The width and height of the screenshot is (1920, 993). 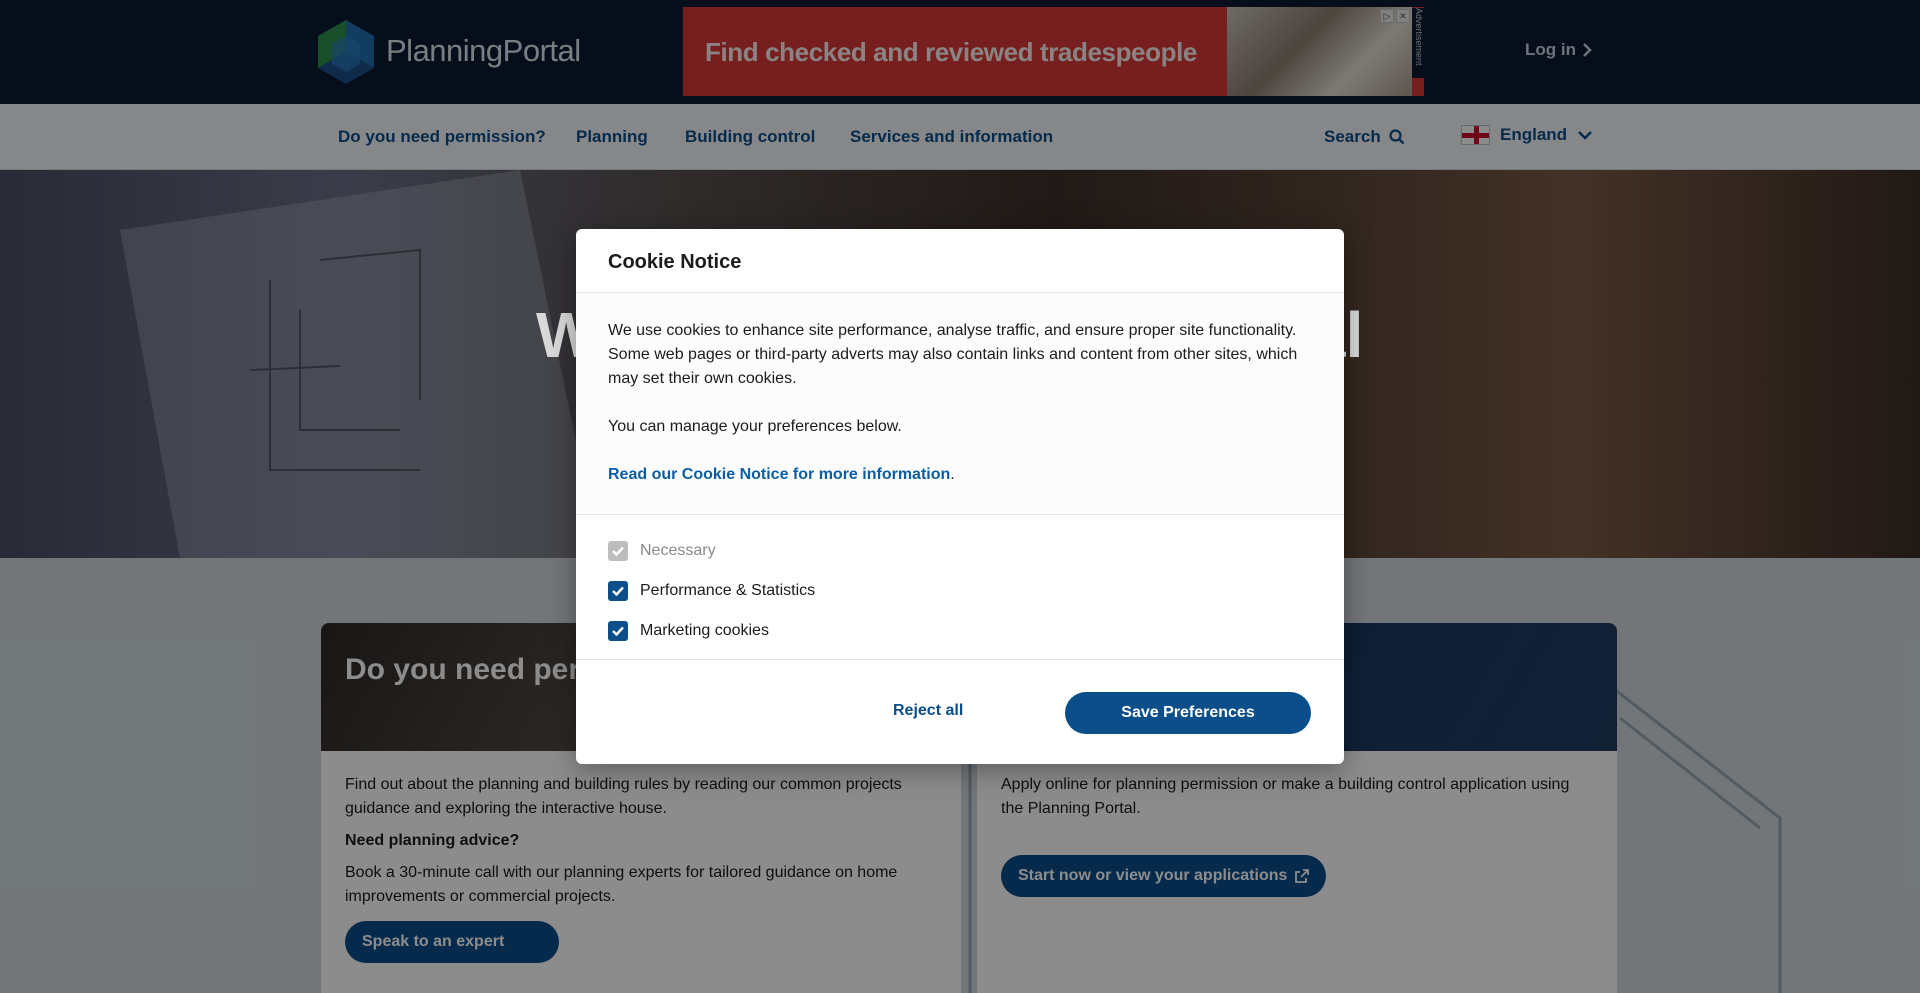 What do you see at coordinates (704, 631) in the screenshot?
I see `marketing-label: Marketing cookies` at bounding box center [704, 631].